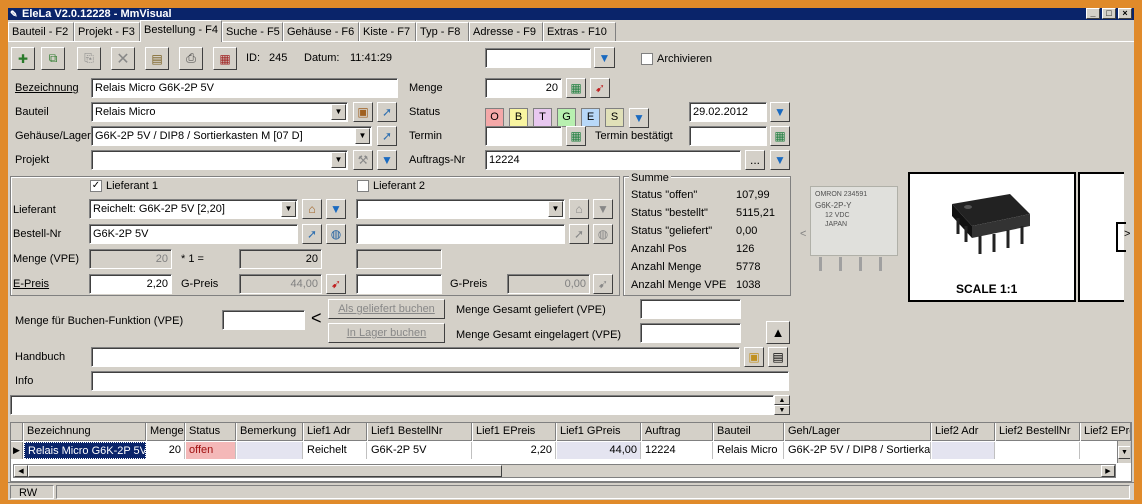 This screenshot has height=504, width=1142. Describe the element at coordinates (53, 58) in the screenshot. I see `copy-icon: ⧉` at that location.